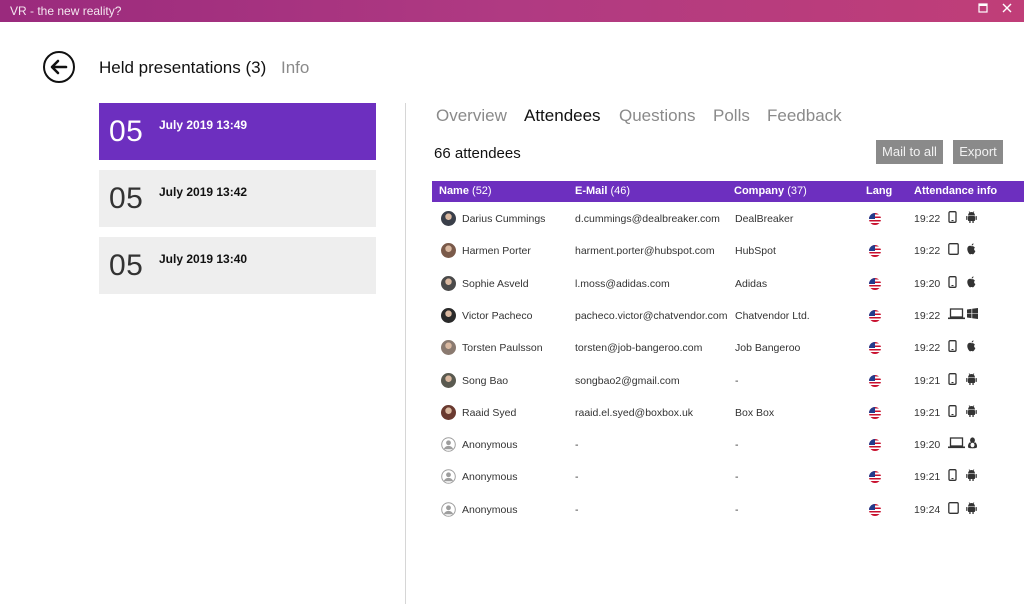 Image resolution: width=1024 pixels, height=604 pixels. What do you see at coordinates (602, 191) in the screenshot?
I see `column-email: E-Mail (46)` at bounding box center [602, 191].